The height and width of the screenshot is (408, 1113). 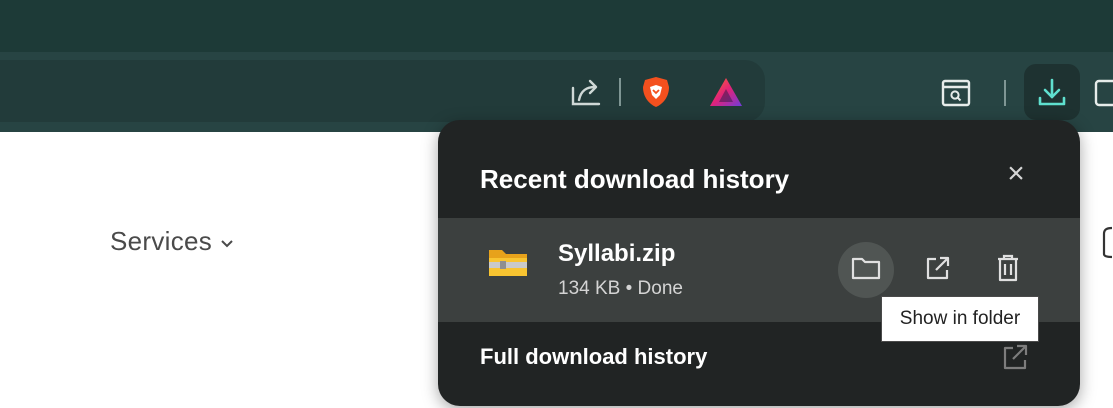 I want to click on full-download-history-link: Full download history, so click(x=593, y=357).